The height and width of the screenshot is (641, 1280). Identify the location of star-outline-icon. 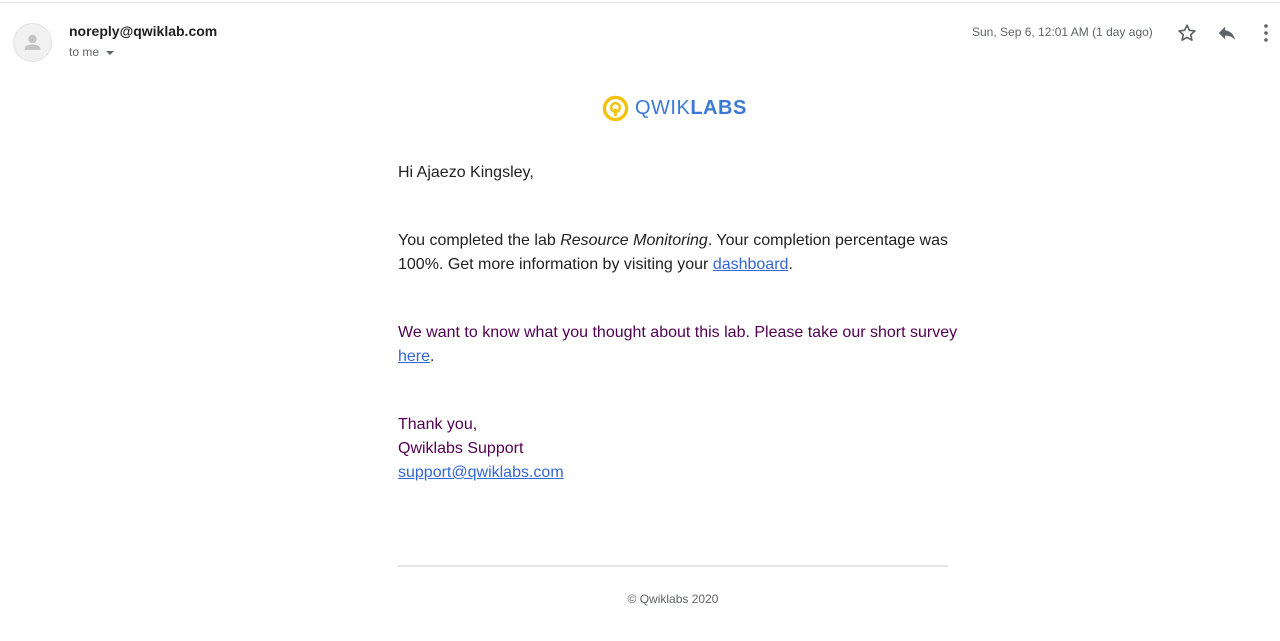
(1187, 32).